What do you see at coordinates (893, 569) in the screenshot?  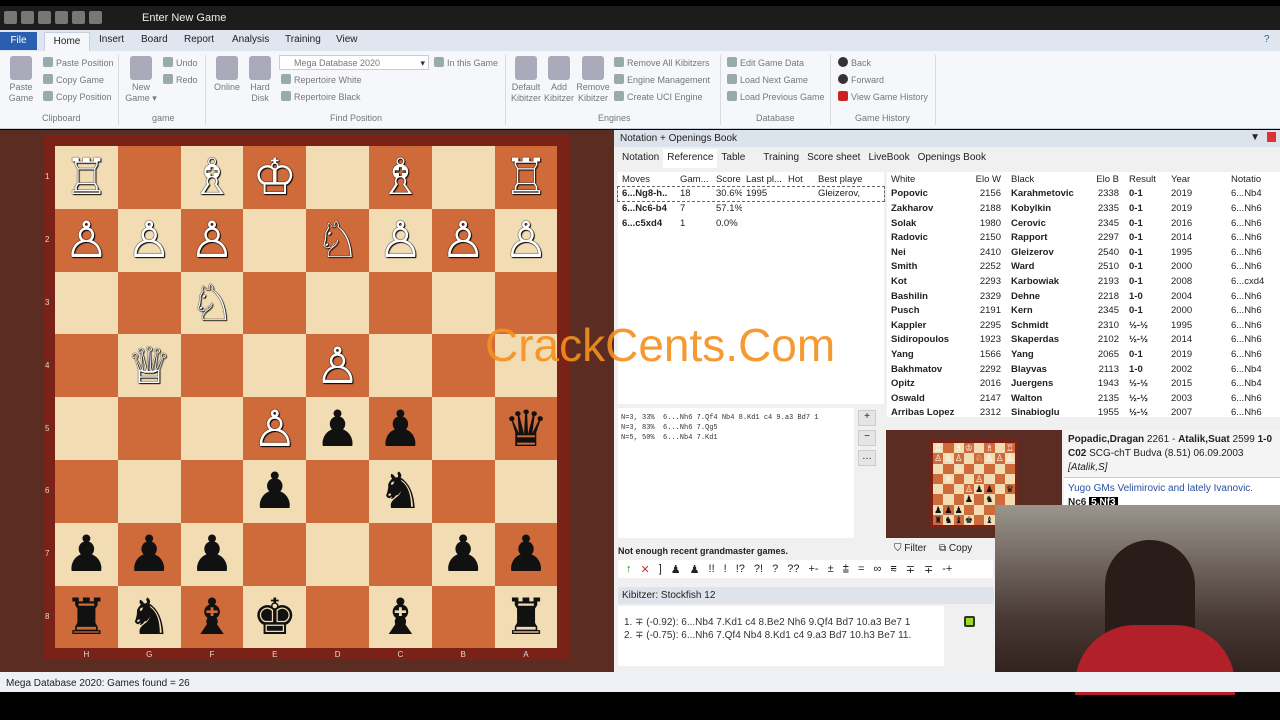 I see `annotation-symbol-button: ⩳` at bounding box center [893, 569].